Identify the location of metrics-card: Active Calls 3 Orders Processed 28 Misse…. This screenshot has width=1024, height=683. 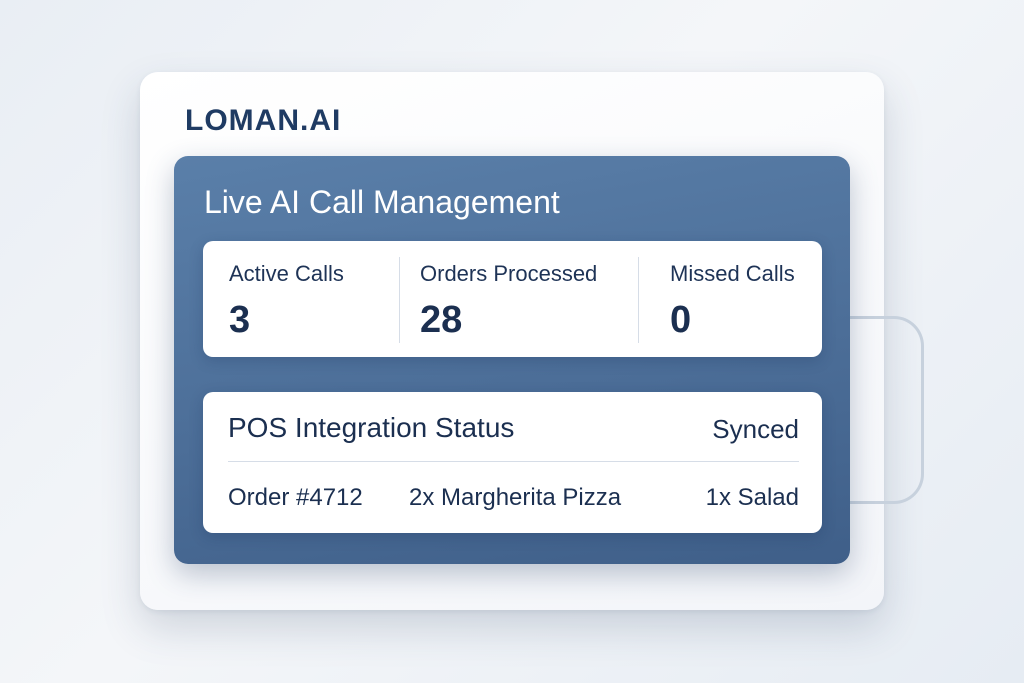
(512, 299).